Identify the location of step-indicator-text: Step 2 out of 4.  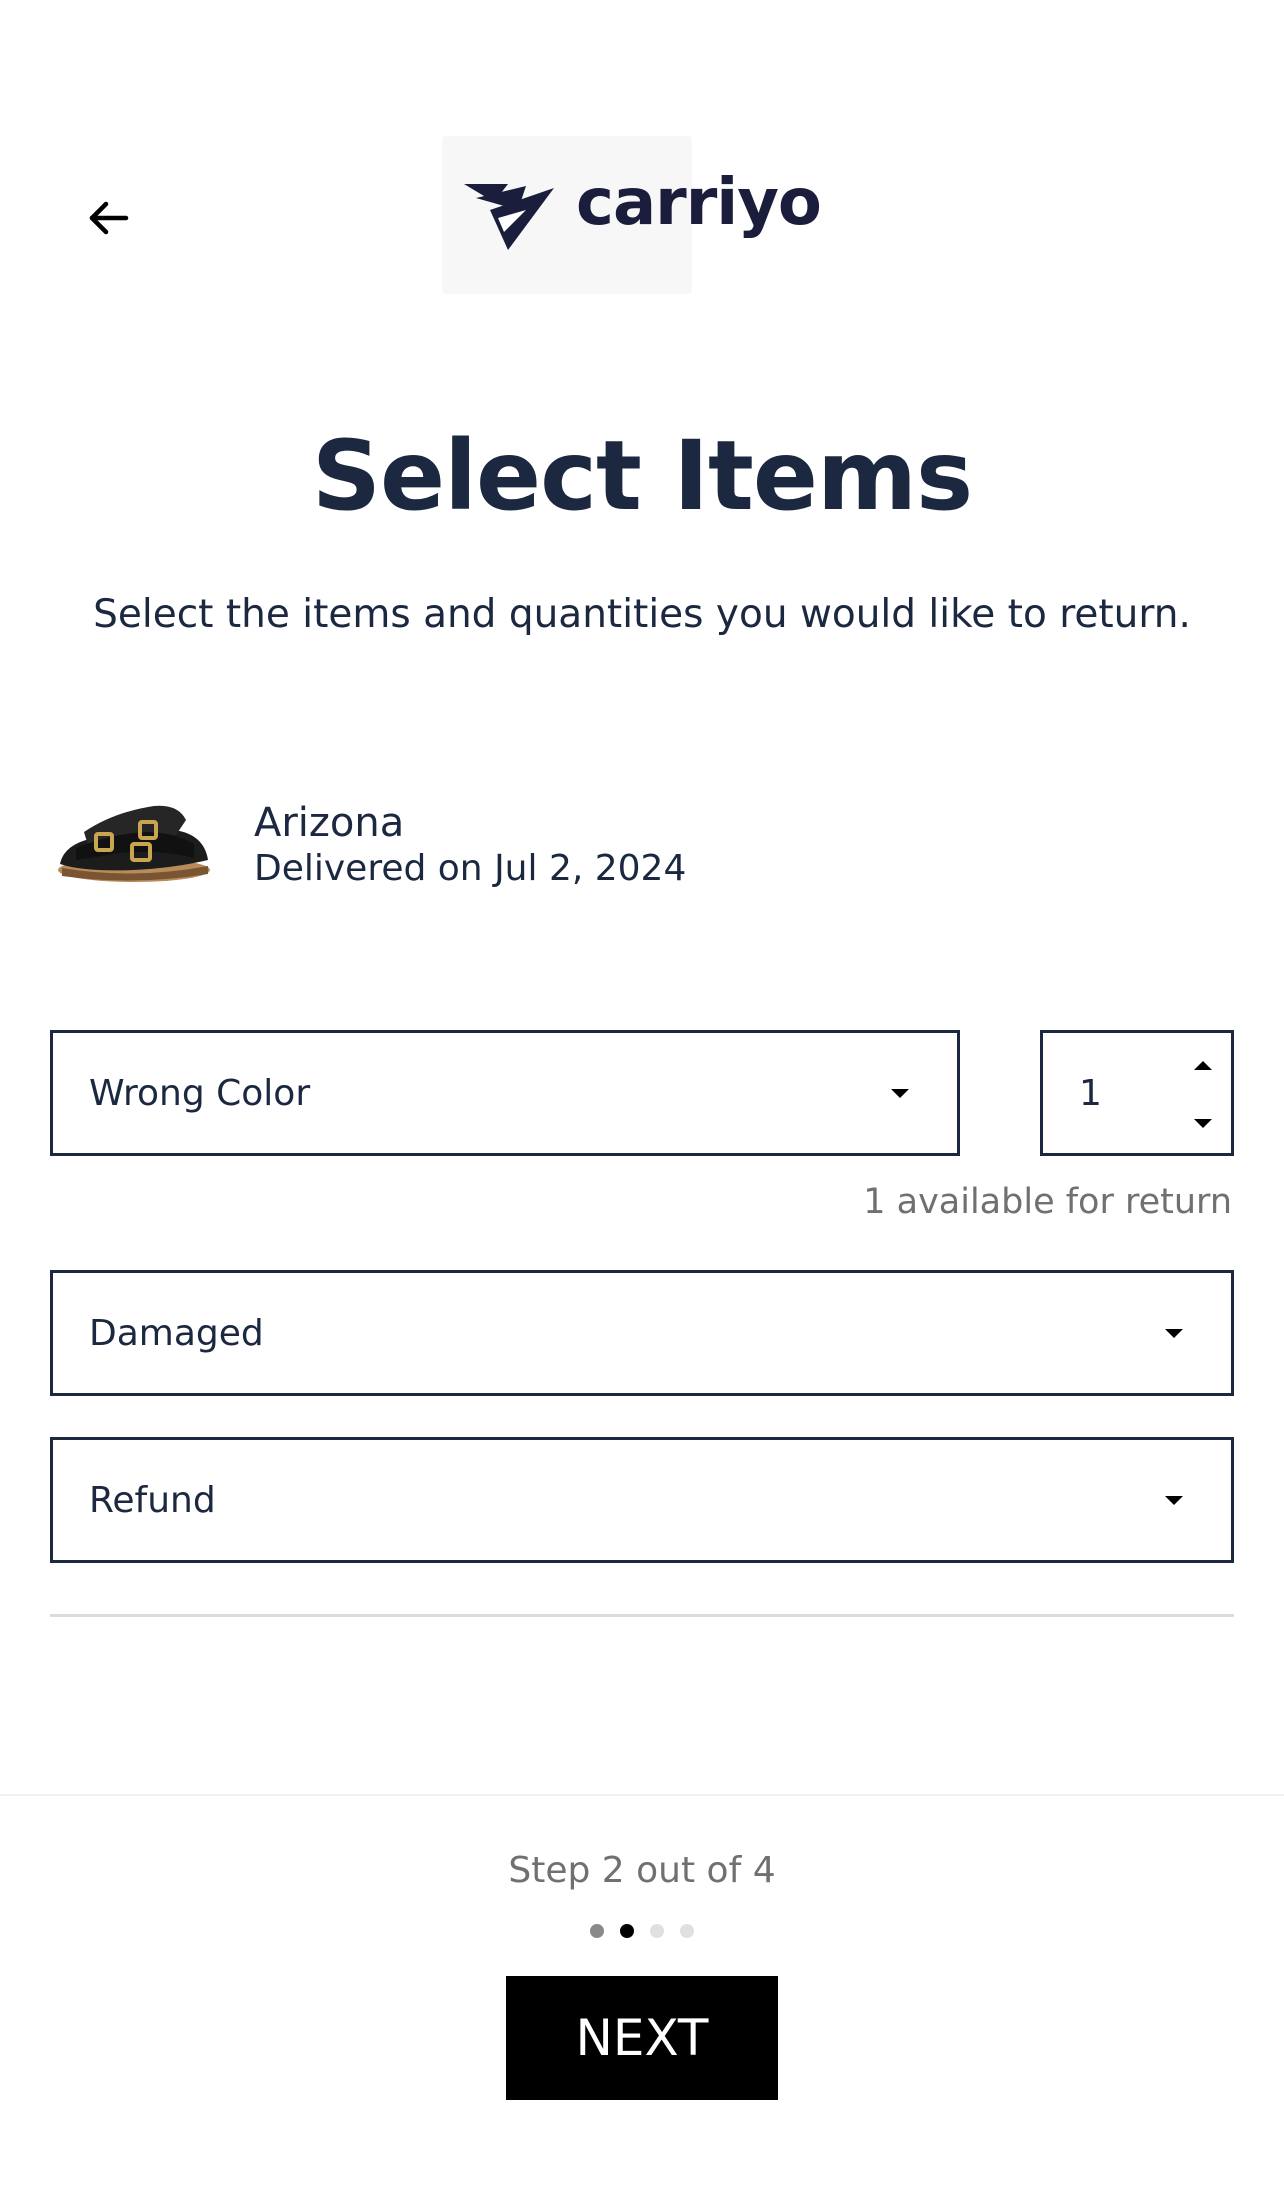
(642, 1870).